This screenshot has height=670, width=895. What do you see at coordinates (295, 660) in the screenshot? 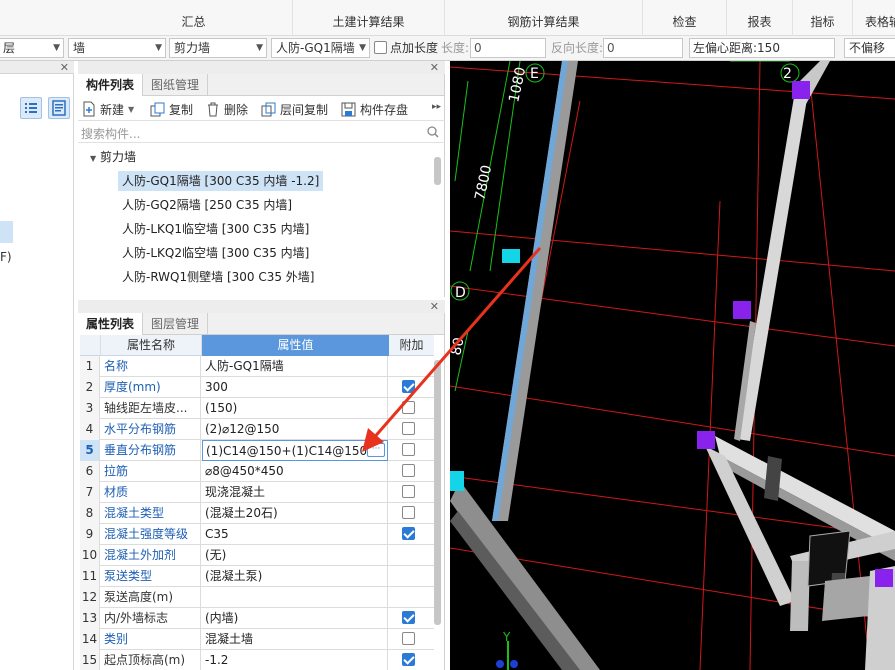
I see `property-value: -1.2` at bounding box center [295, 660].